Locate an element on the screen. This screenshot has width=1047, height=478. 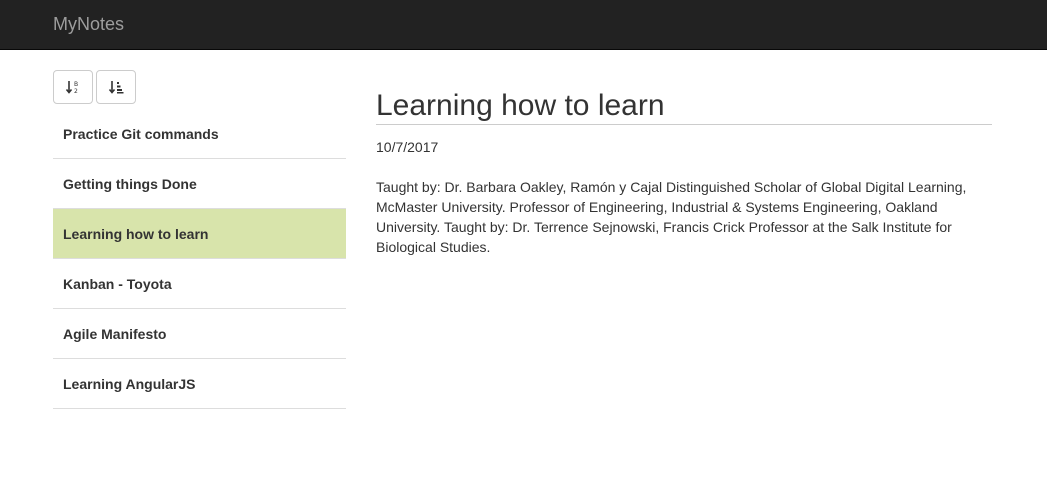
sort-by-amount-button is located at coordinates (116, 87).